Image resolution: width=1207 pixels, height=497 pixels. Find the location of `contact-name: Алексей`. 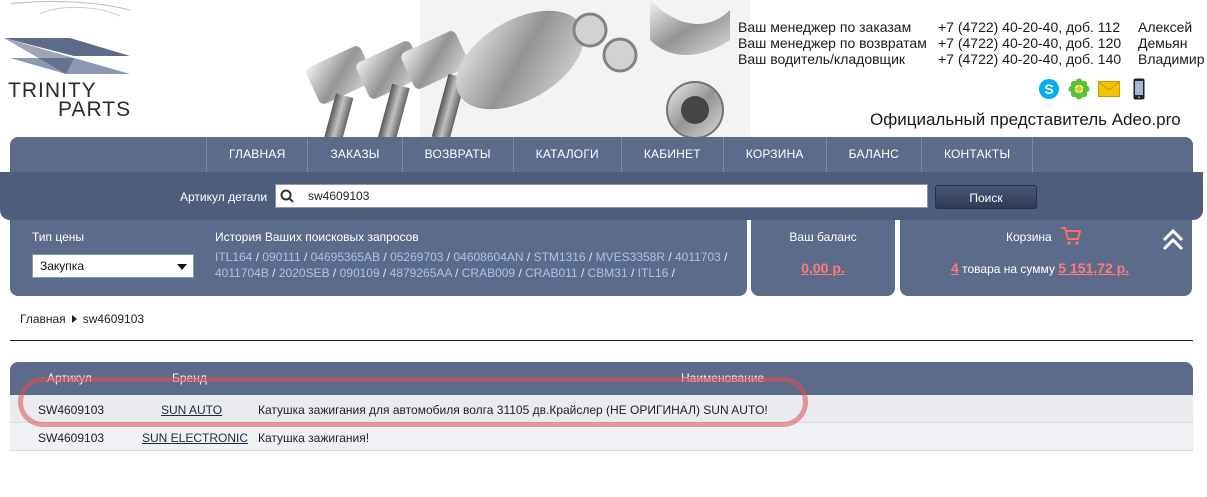

contact-name: Алексей is located at coordinates (1165, 27).